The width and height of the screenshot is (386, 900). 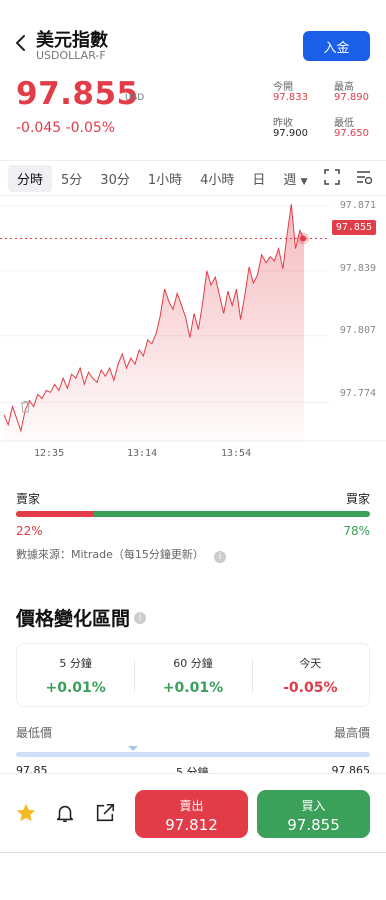 I want to click on buy-button: 買入 97.855, so click(x=313, y=814).